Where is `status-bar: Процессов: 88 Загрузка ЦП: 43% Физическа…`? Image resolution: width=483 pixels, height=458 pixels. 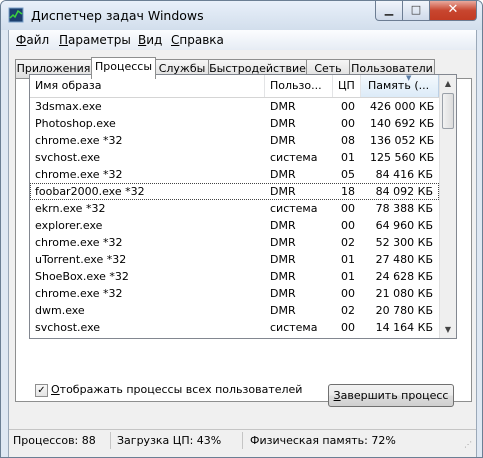
status-bar: Процессов: 88 Загрузка ЦП: 43% Физическа… is located at coordinates (242, 440).